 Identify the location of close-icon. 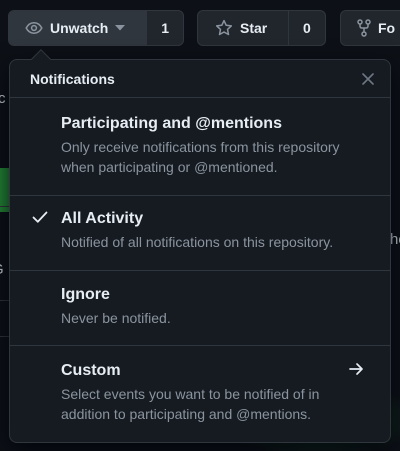
(368, 79).